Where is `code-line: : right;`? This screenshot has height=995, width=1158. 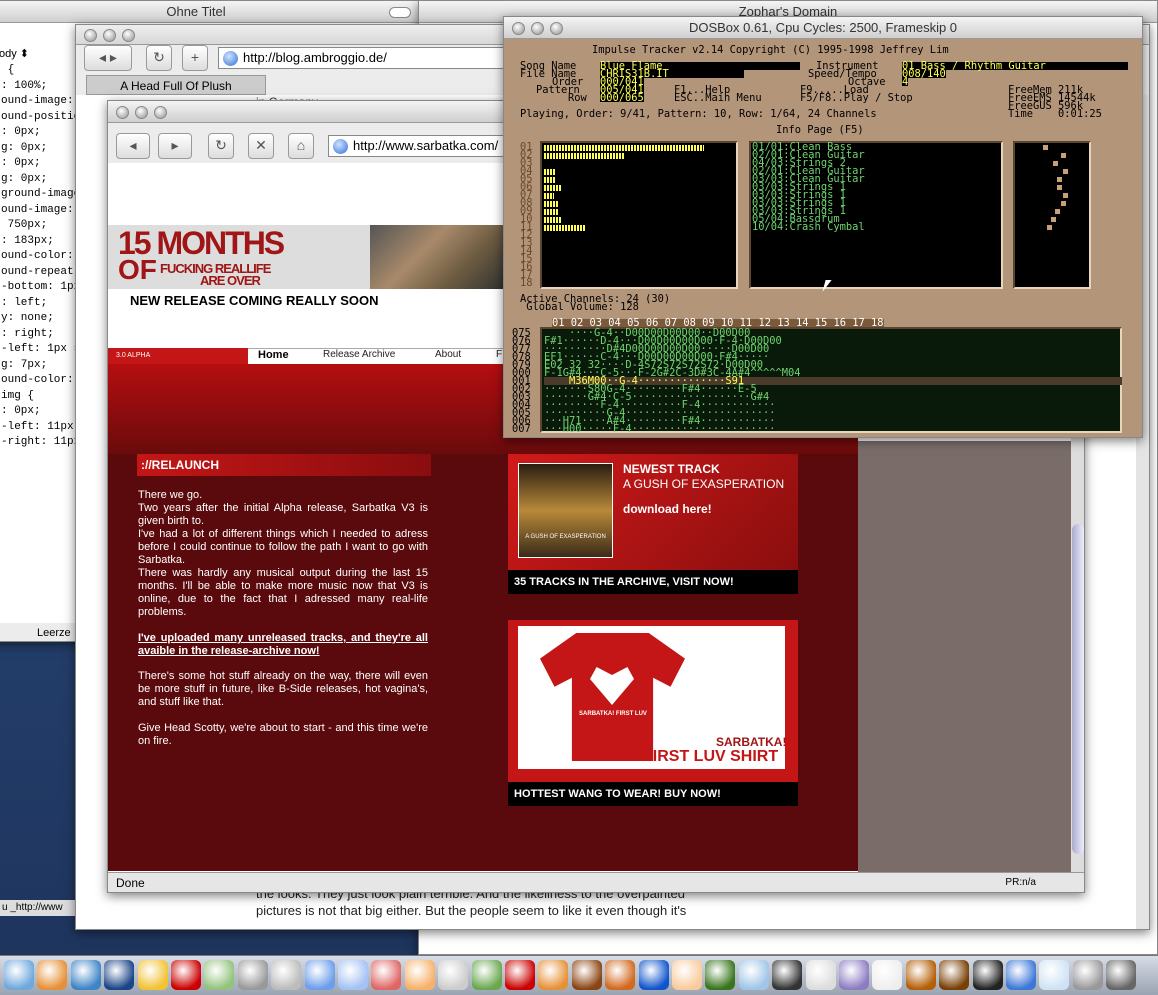
code-line: : right; is located at coordinates (27, 333).